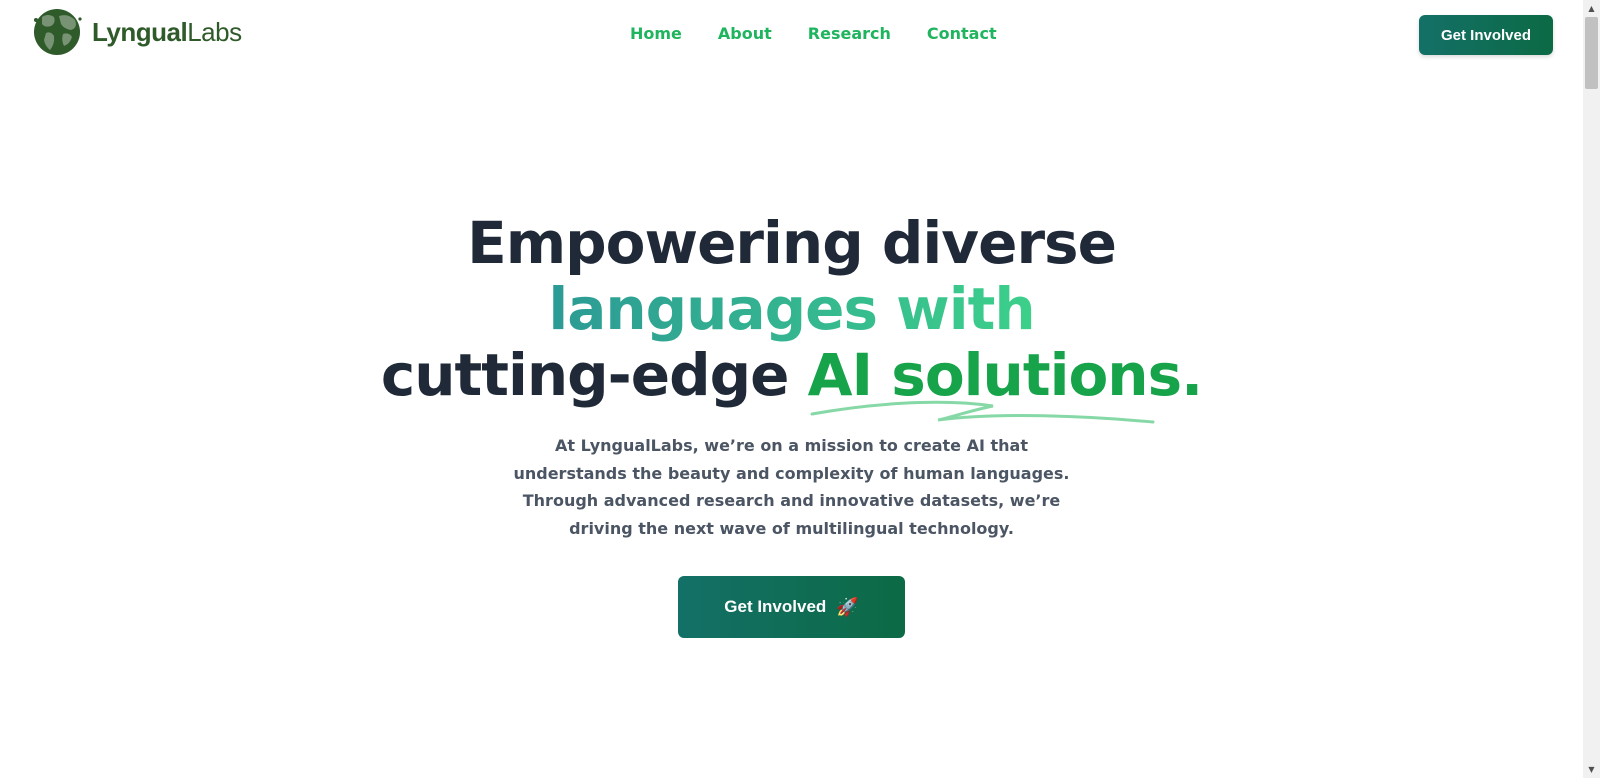 Image resolution: width=1600 pixels, height=778 pixels. What do you see at coordinates (1486, 35) in the screenshot?
I see `header-get-involved-button: Get Involved` at bounding box center [1486, 35].